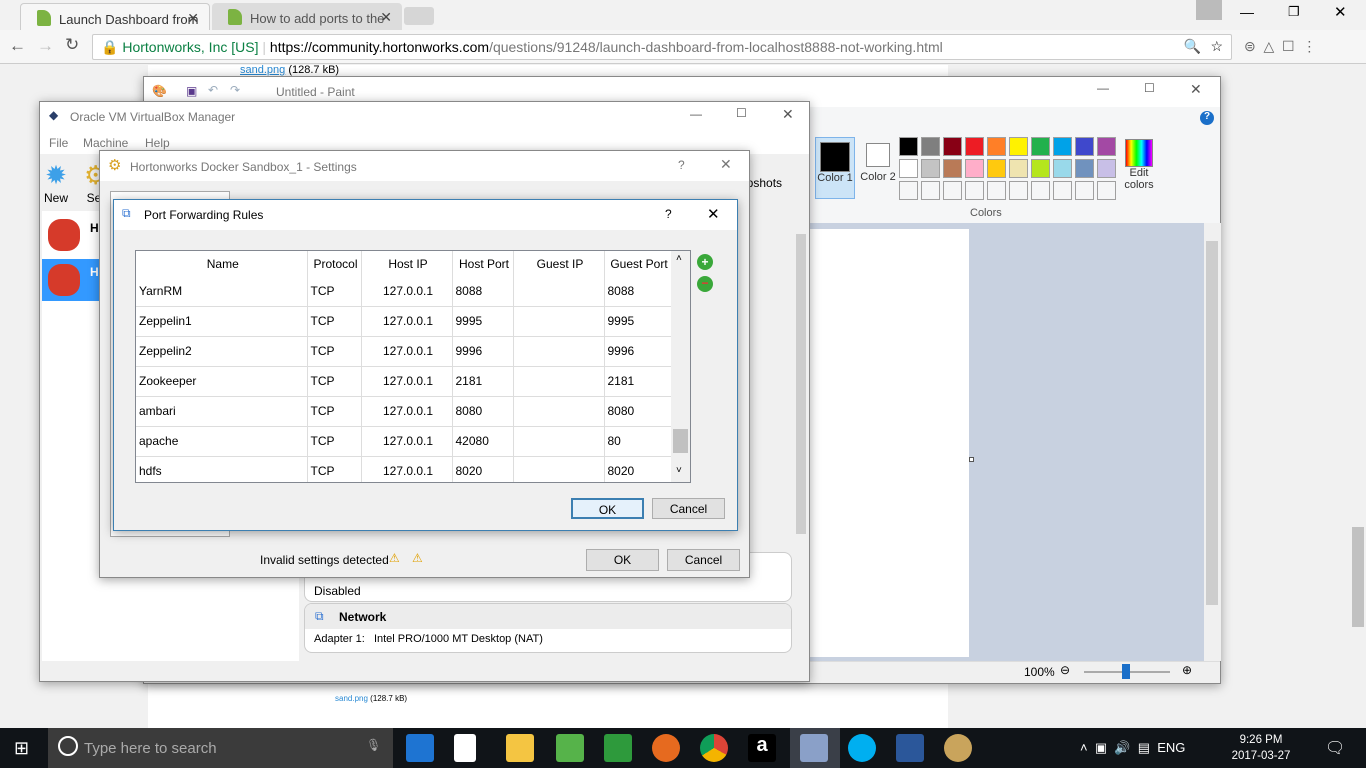  What do you see at coordinates (483, 441) in the screenshot?
I see `table-cell: 42080` at bounding box center [483, 441].